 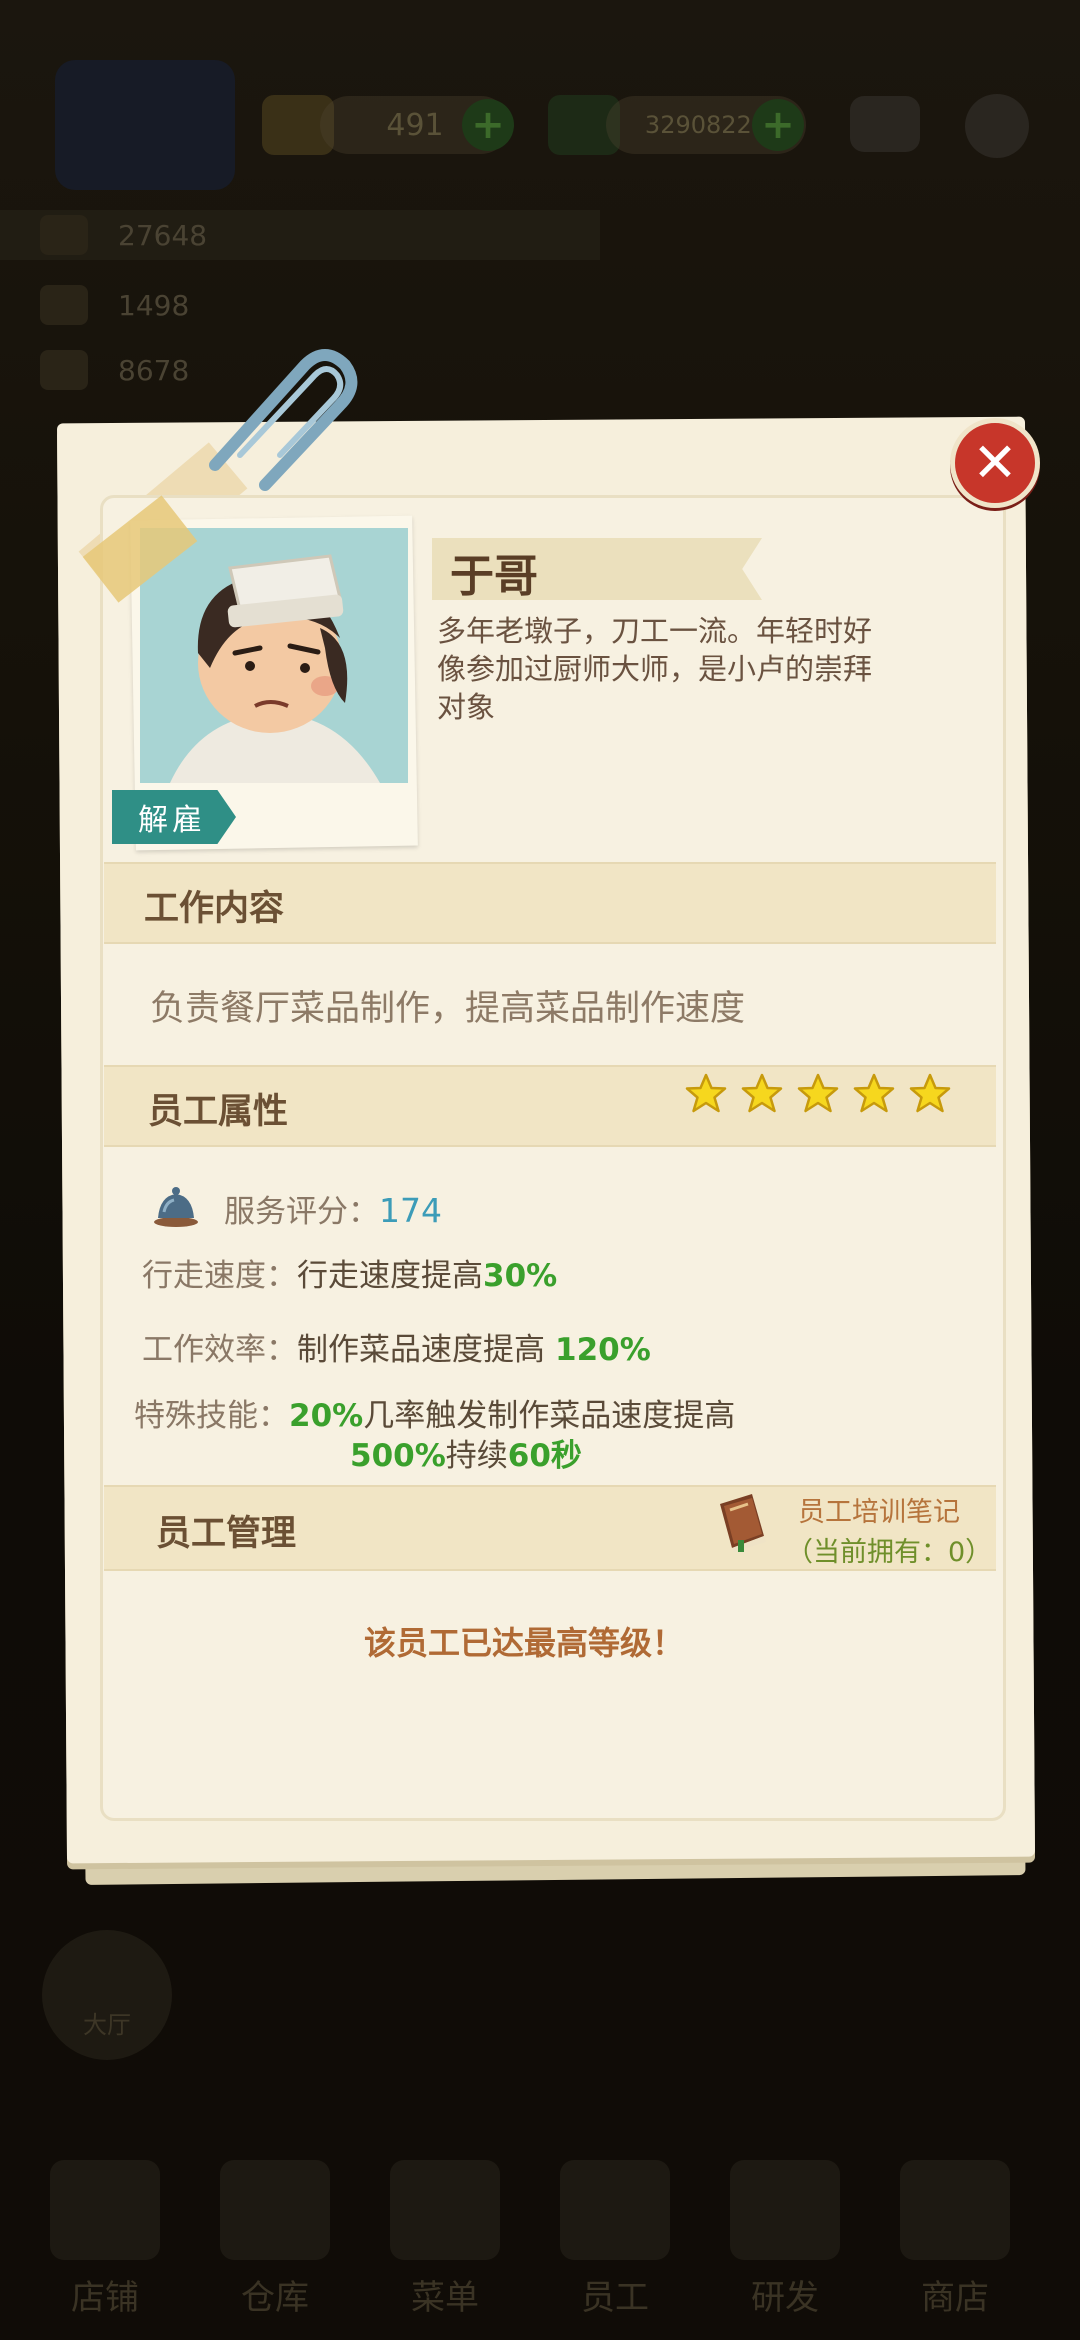 I want to click on top-resource-bar: 491 + 32908228 +, so click(x=540, y=135).